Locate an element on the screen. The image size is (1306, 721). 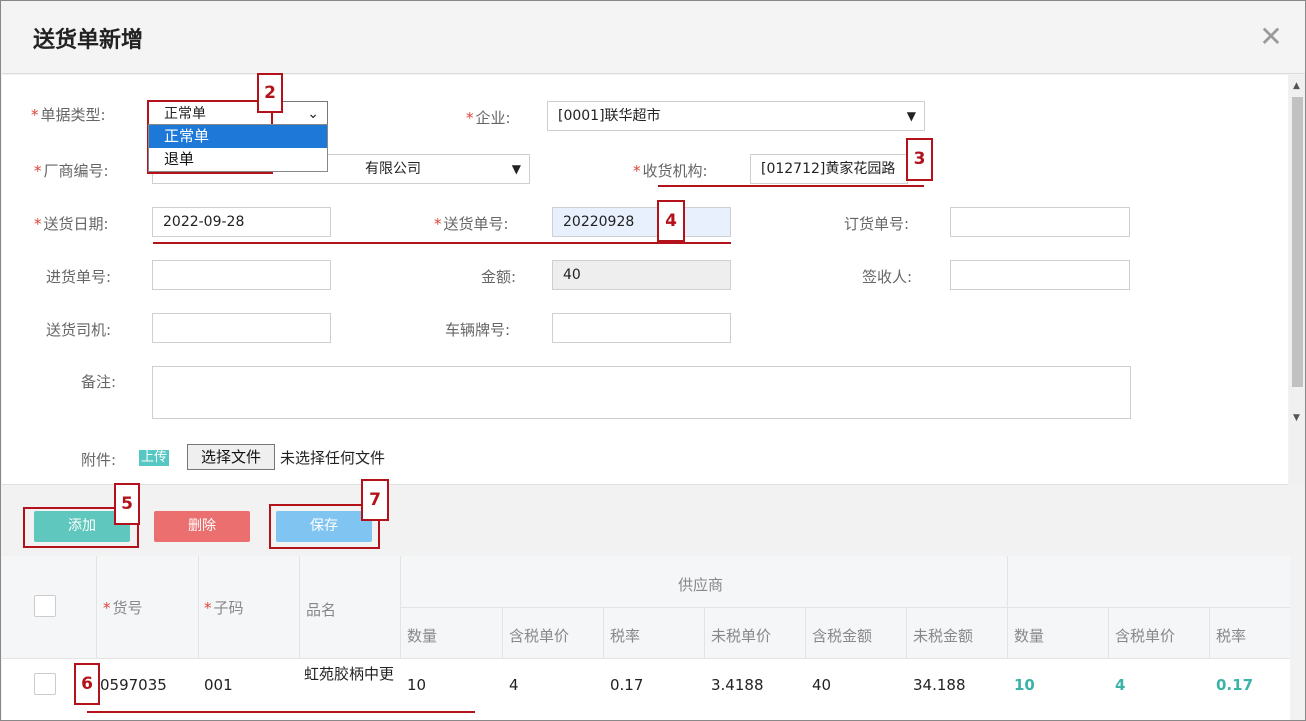
doc-type-option: 正常单 is located at coordinates (238, 136).